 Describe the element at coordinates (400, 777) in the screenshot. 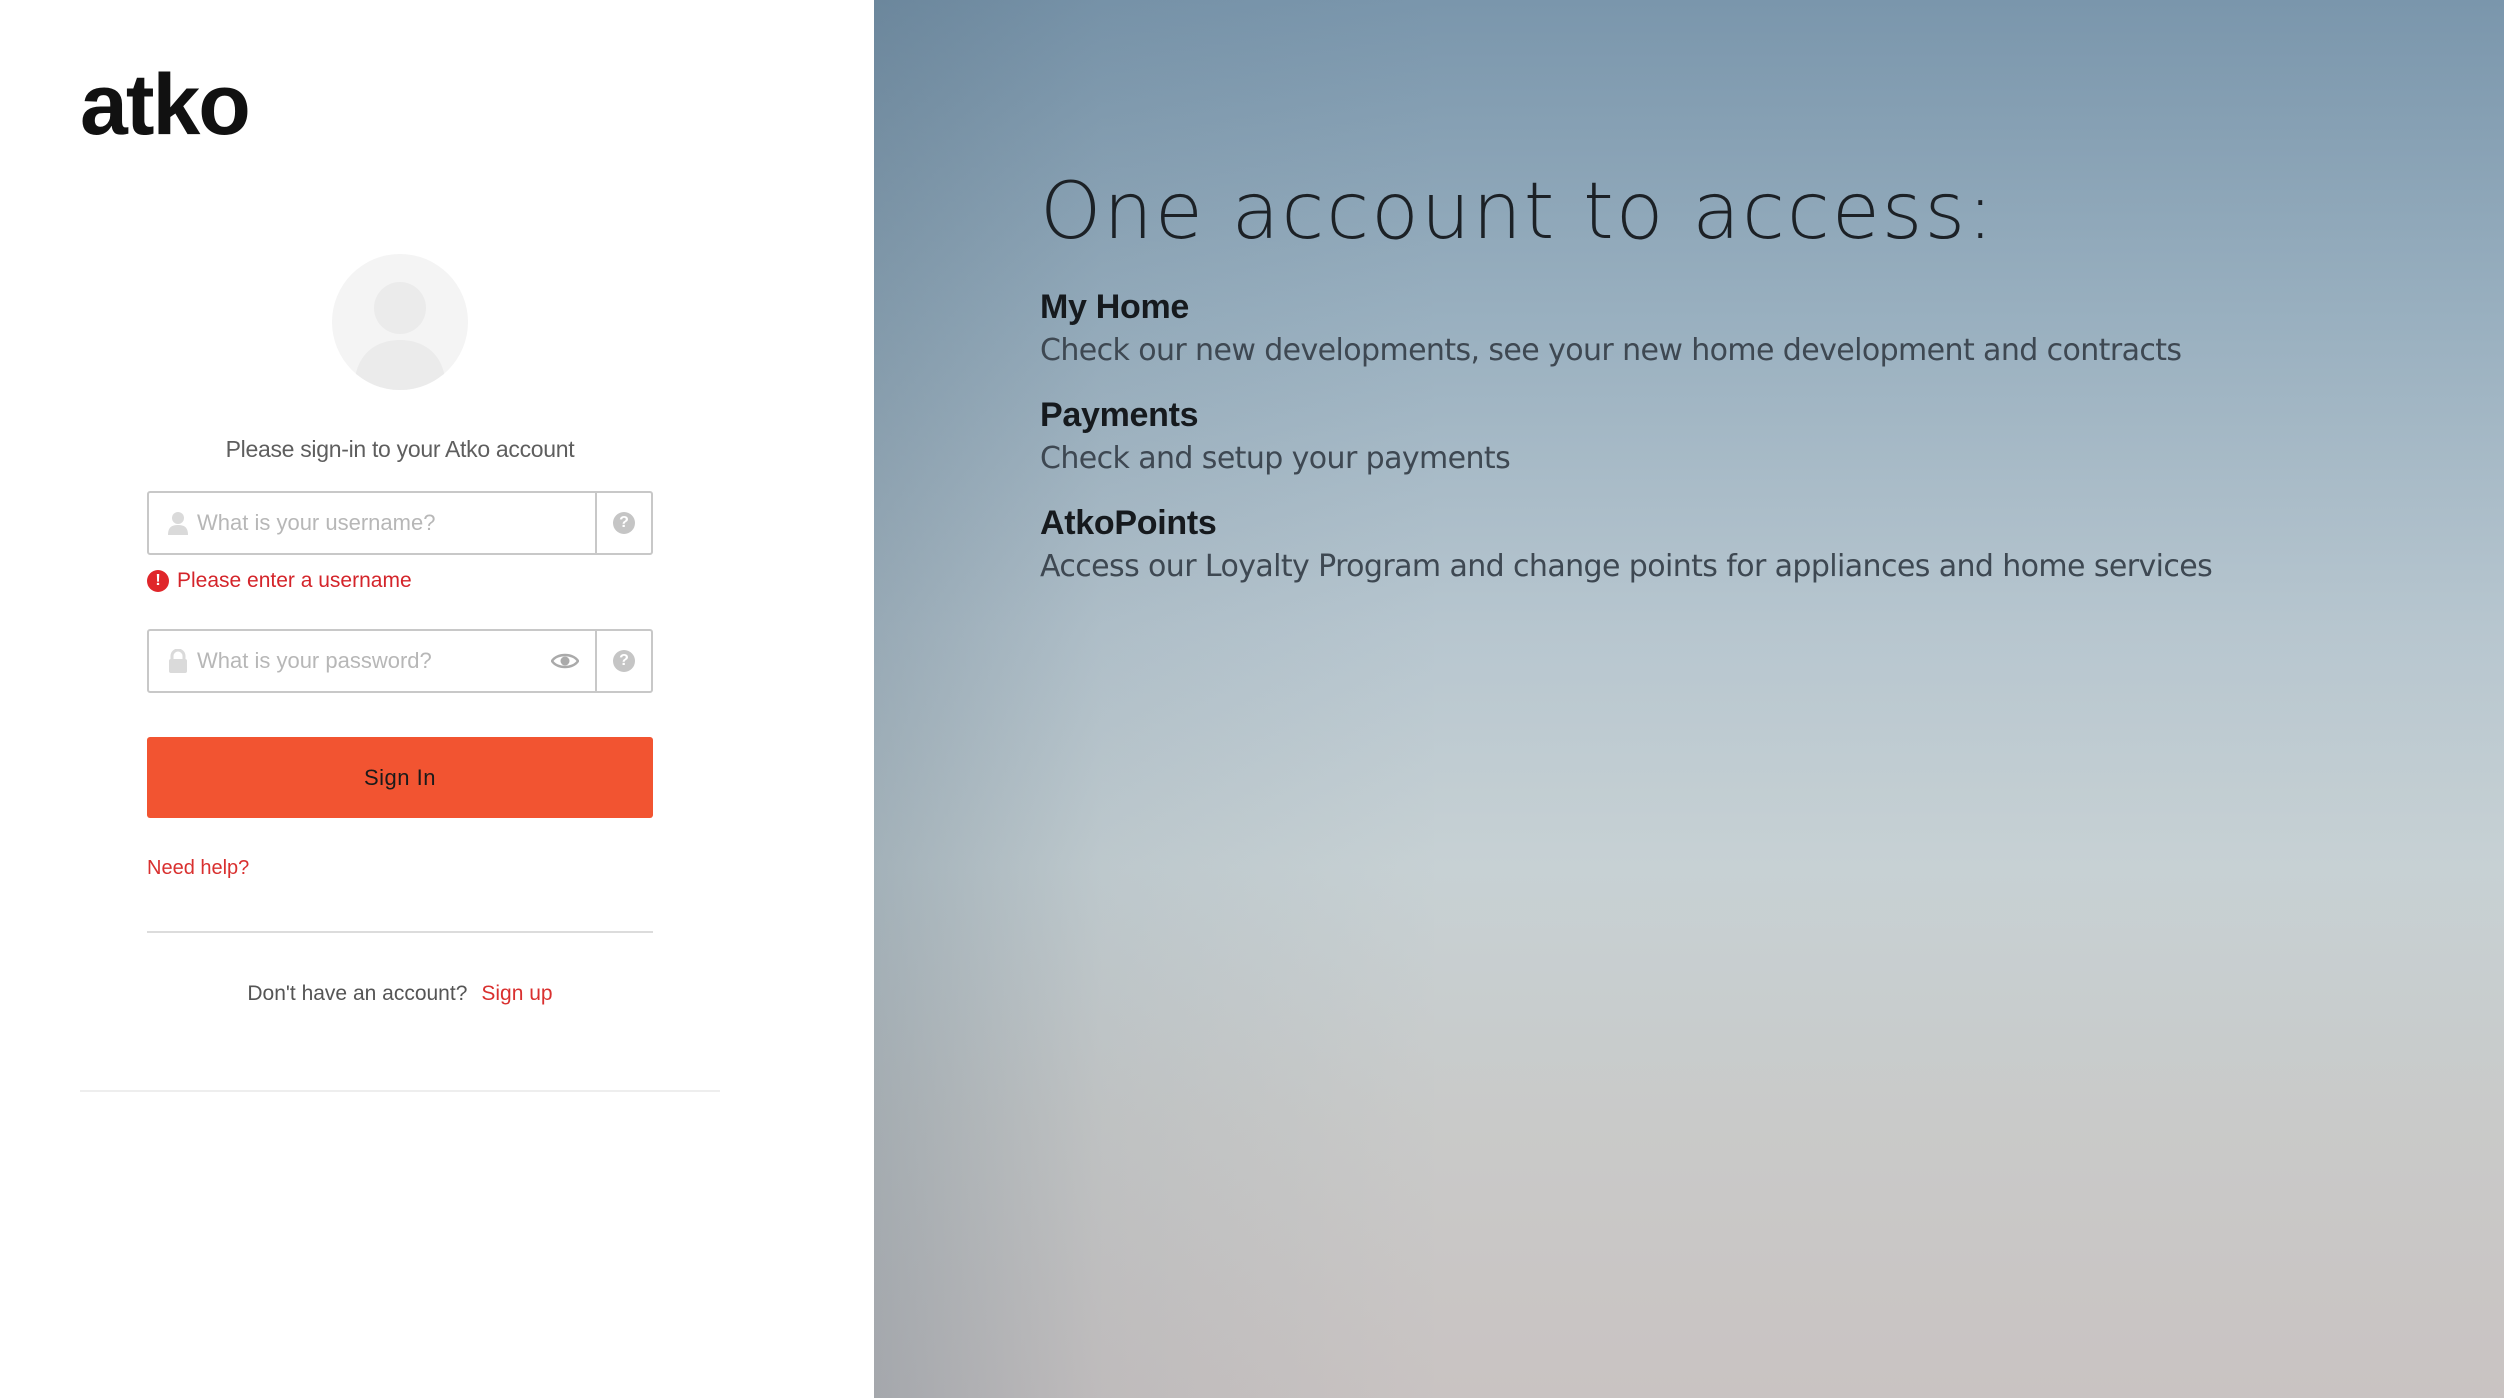

I see `sign-in-button: Sign In` at that location.